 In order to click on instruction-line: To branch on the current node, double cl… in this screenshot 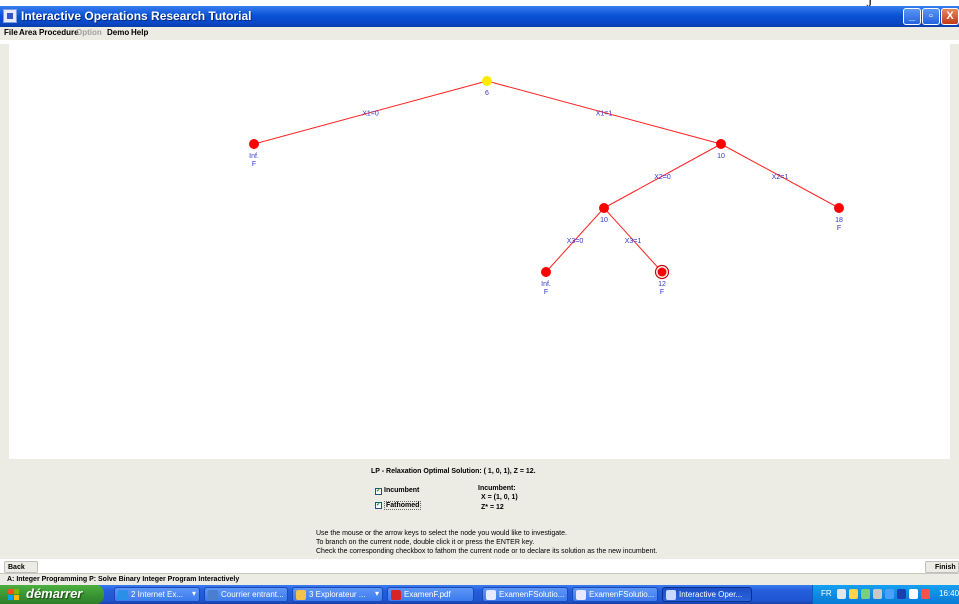, I will do `click(425, 542)`.